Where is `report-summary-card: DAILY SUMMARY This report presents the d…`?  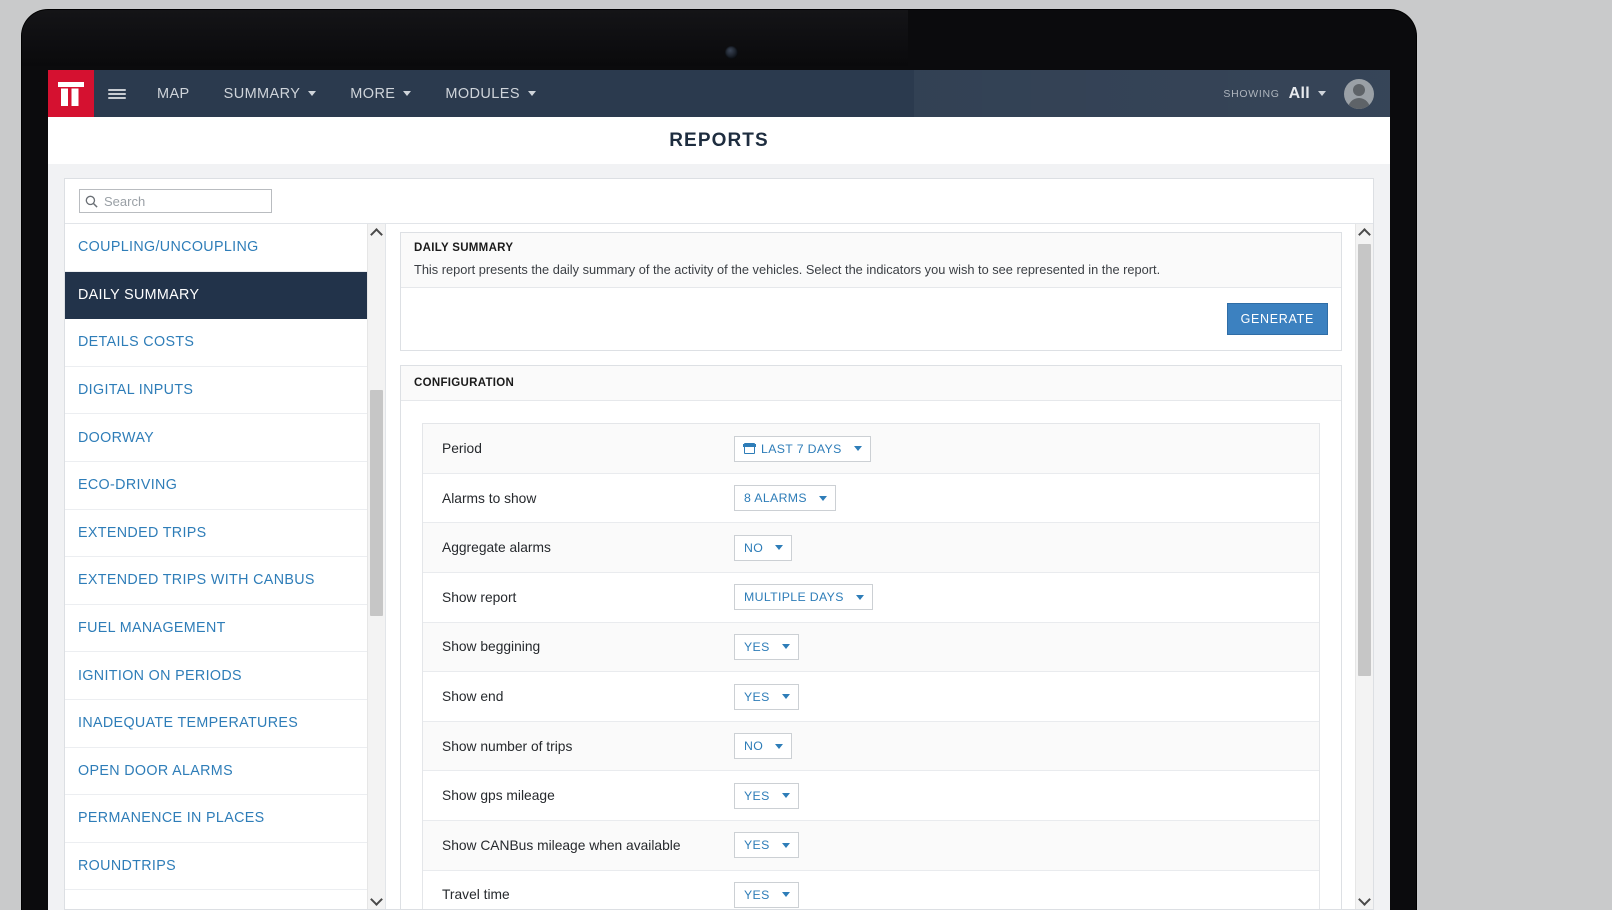
report-summary-card: DAILY SUMMARY This report presents the d… is located at coordinates (871, 292).